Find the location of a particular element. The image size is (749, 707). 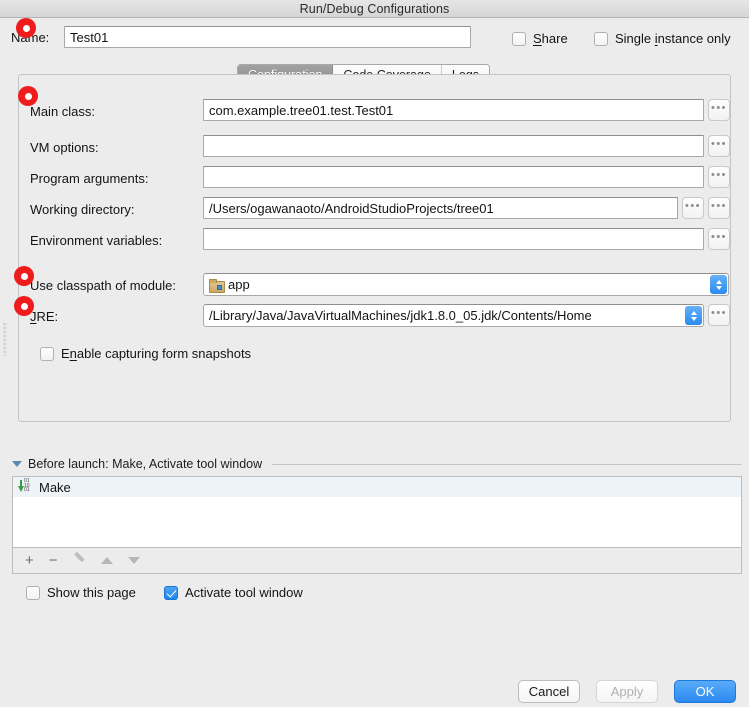

environment-variables-browse-button: ••• is located at coordinates (719, 239).